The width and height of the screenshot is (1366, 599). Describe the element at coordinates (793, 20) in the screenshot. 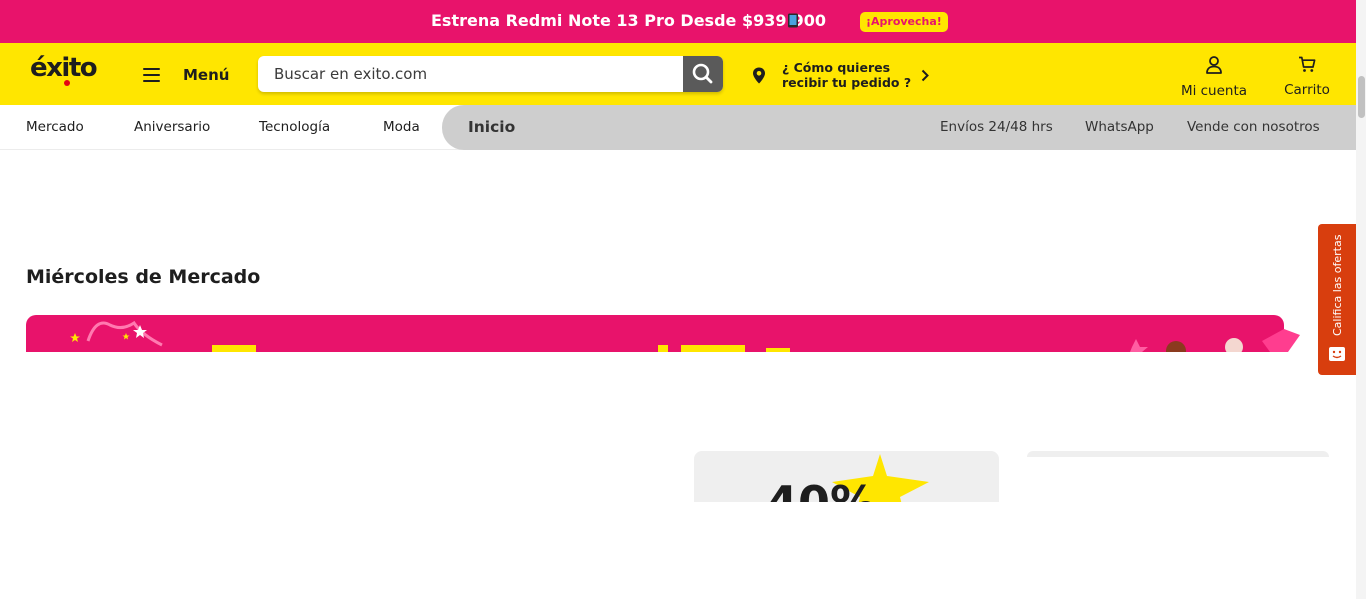

I see `phone-icon` at that location.